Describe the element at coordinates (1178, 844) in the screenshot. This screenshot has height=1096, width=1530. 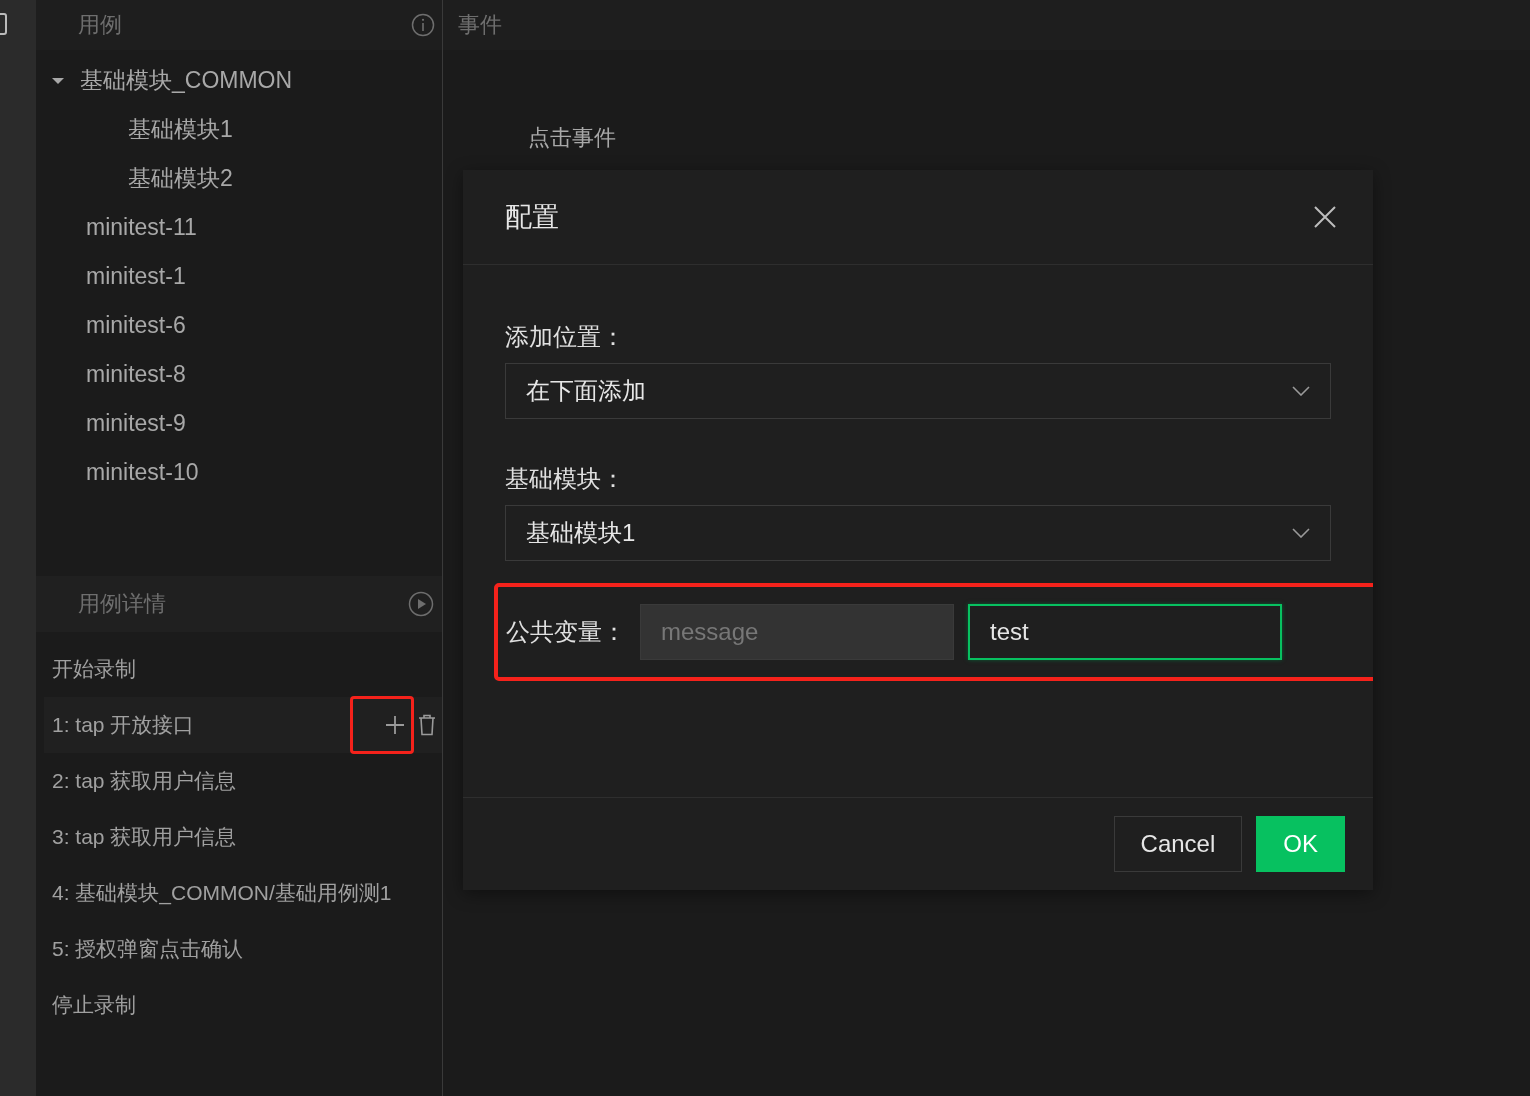
I see `cancel-button: Cancel` at that location.